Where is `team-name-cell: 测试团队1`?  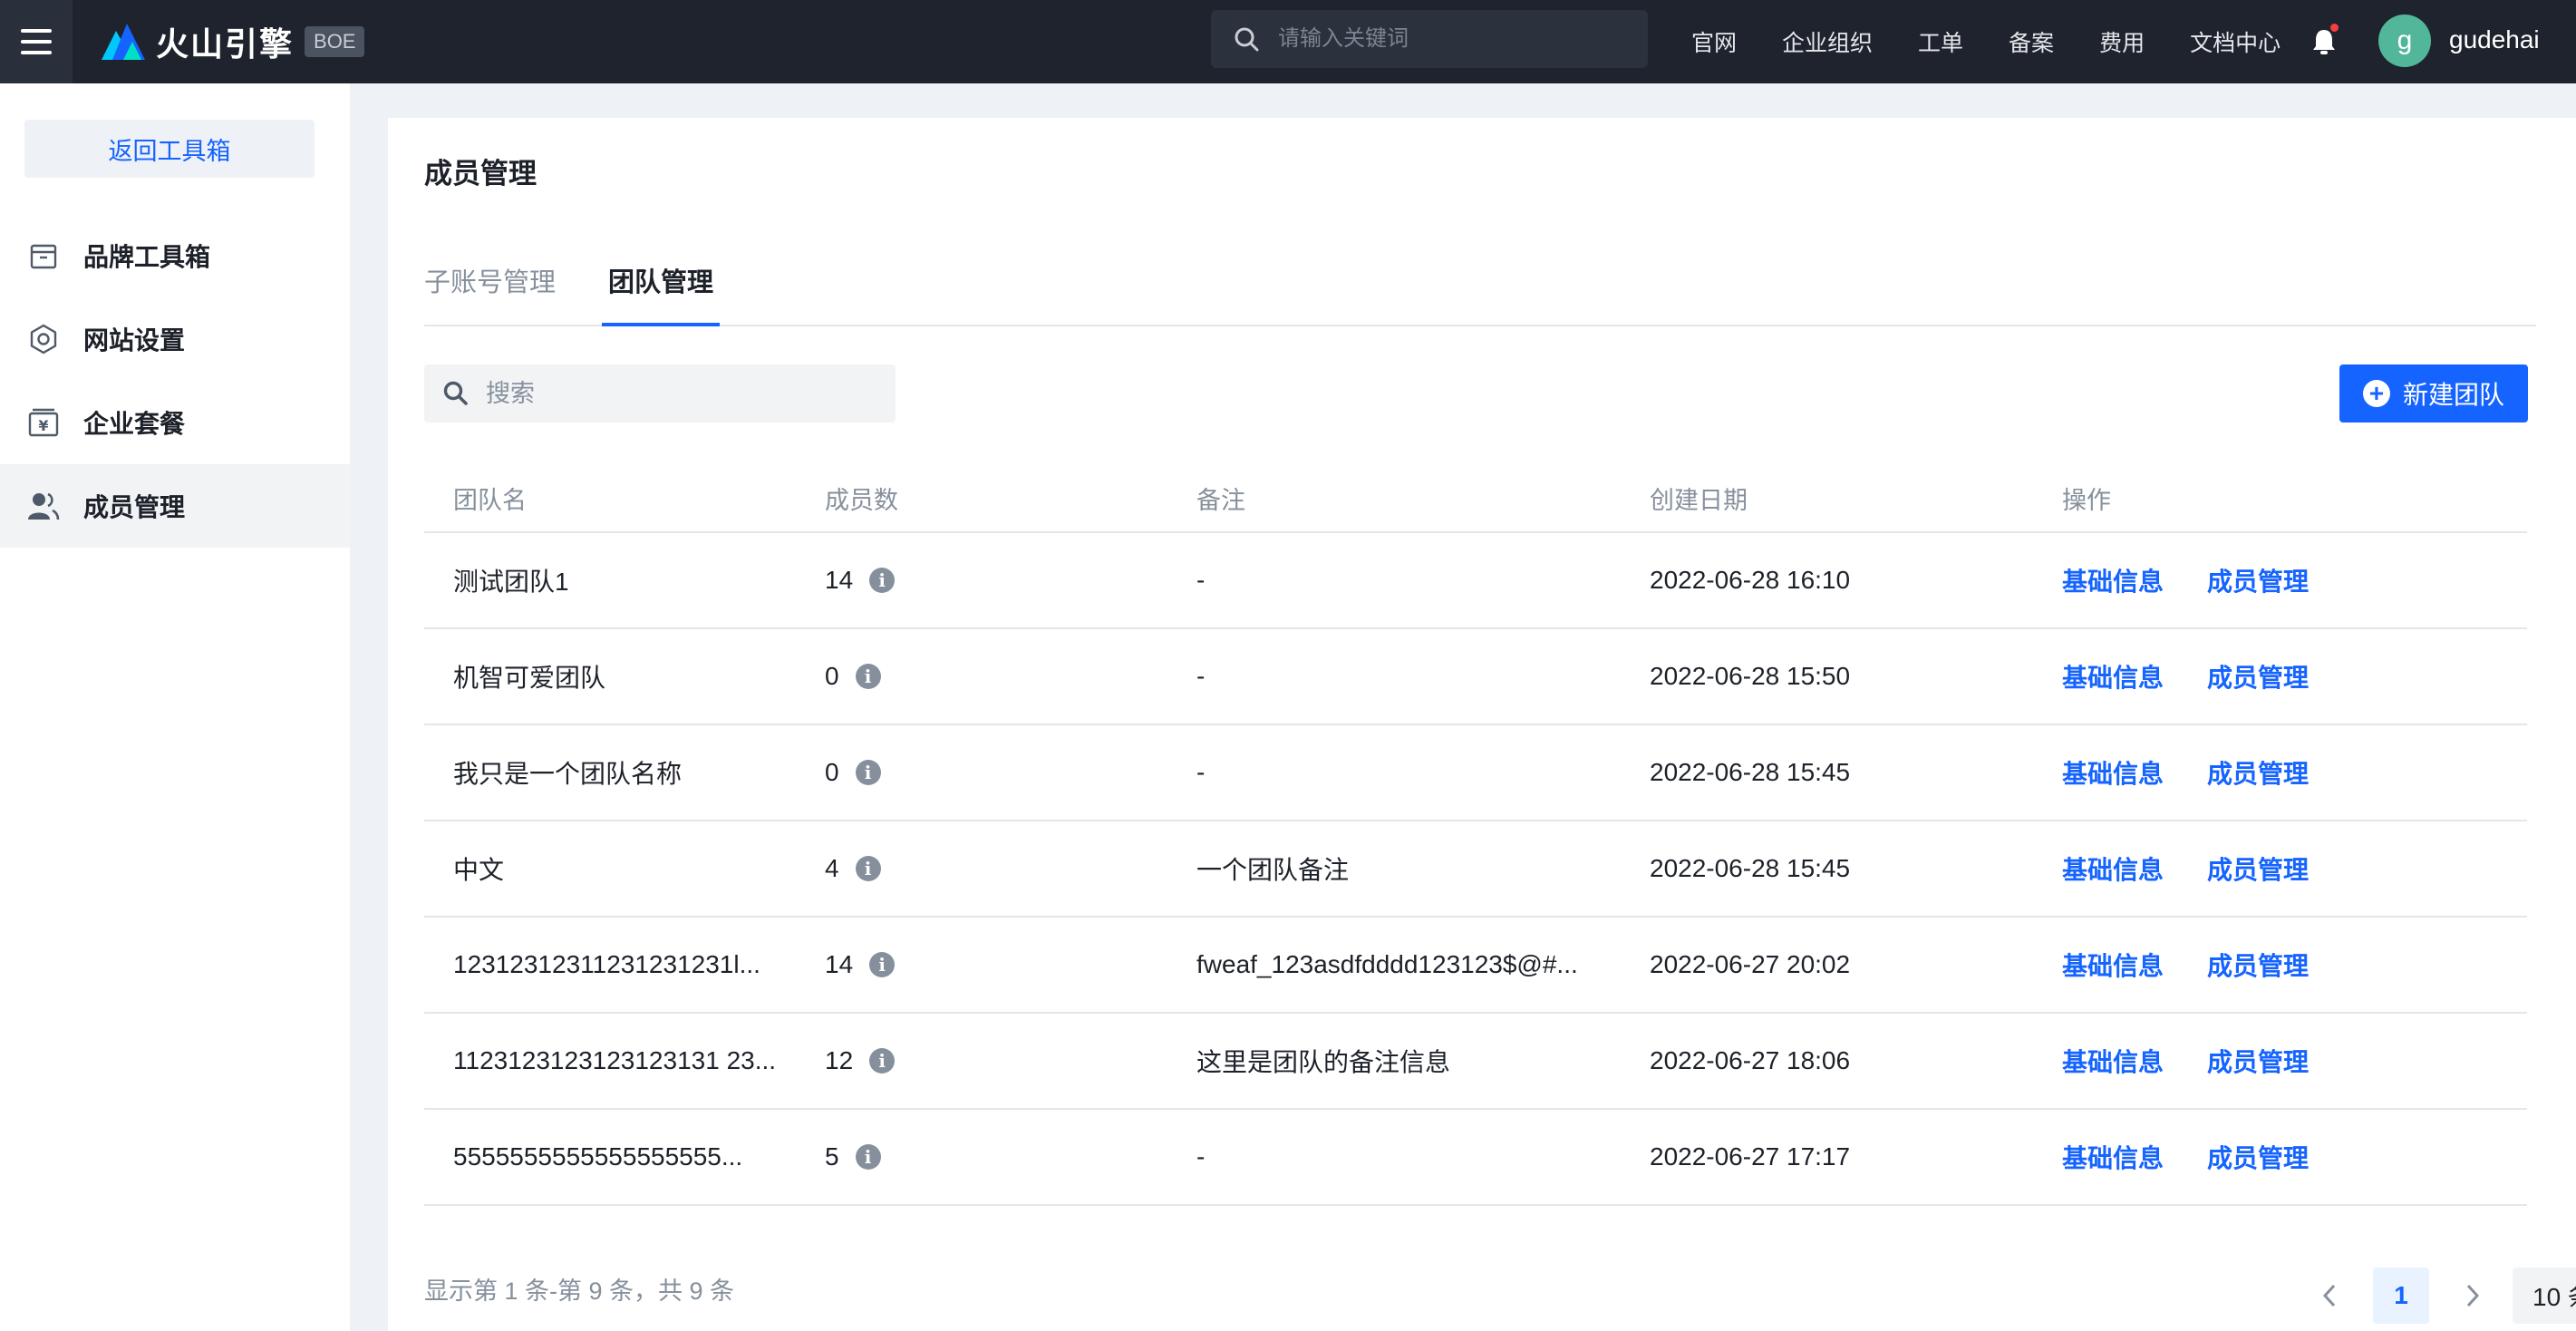
team-name-cell: 测试团队1 is located at coordinates (511, 582).